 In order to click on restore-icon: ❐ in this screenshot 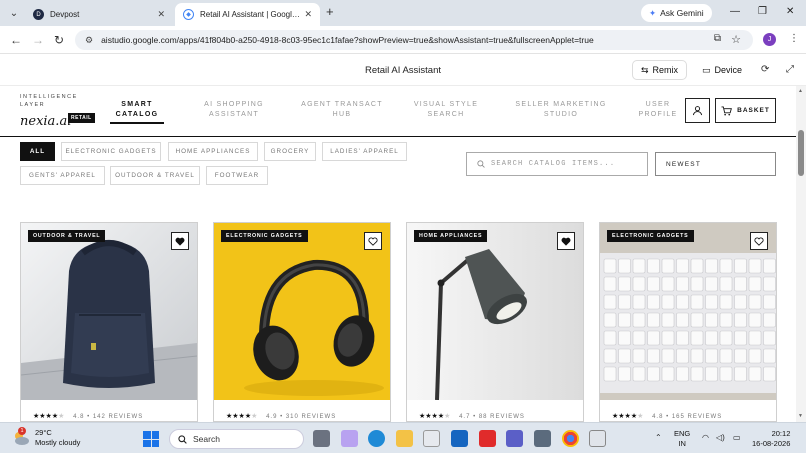, I will do `click(762, 11)`.